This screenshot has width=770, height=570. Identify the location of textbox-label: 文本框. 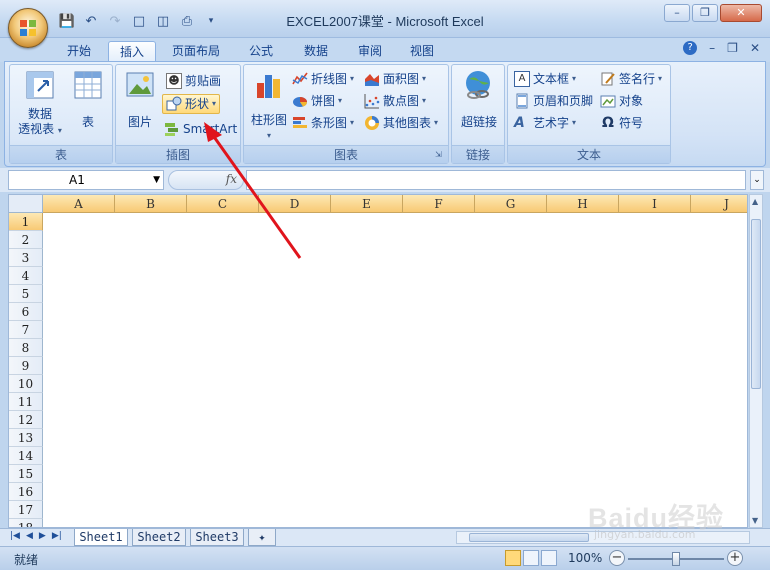
(551, 79).